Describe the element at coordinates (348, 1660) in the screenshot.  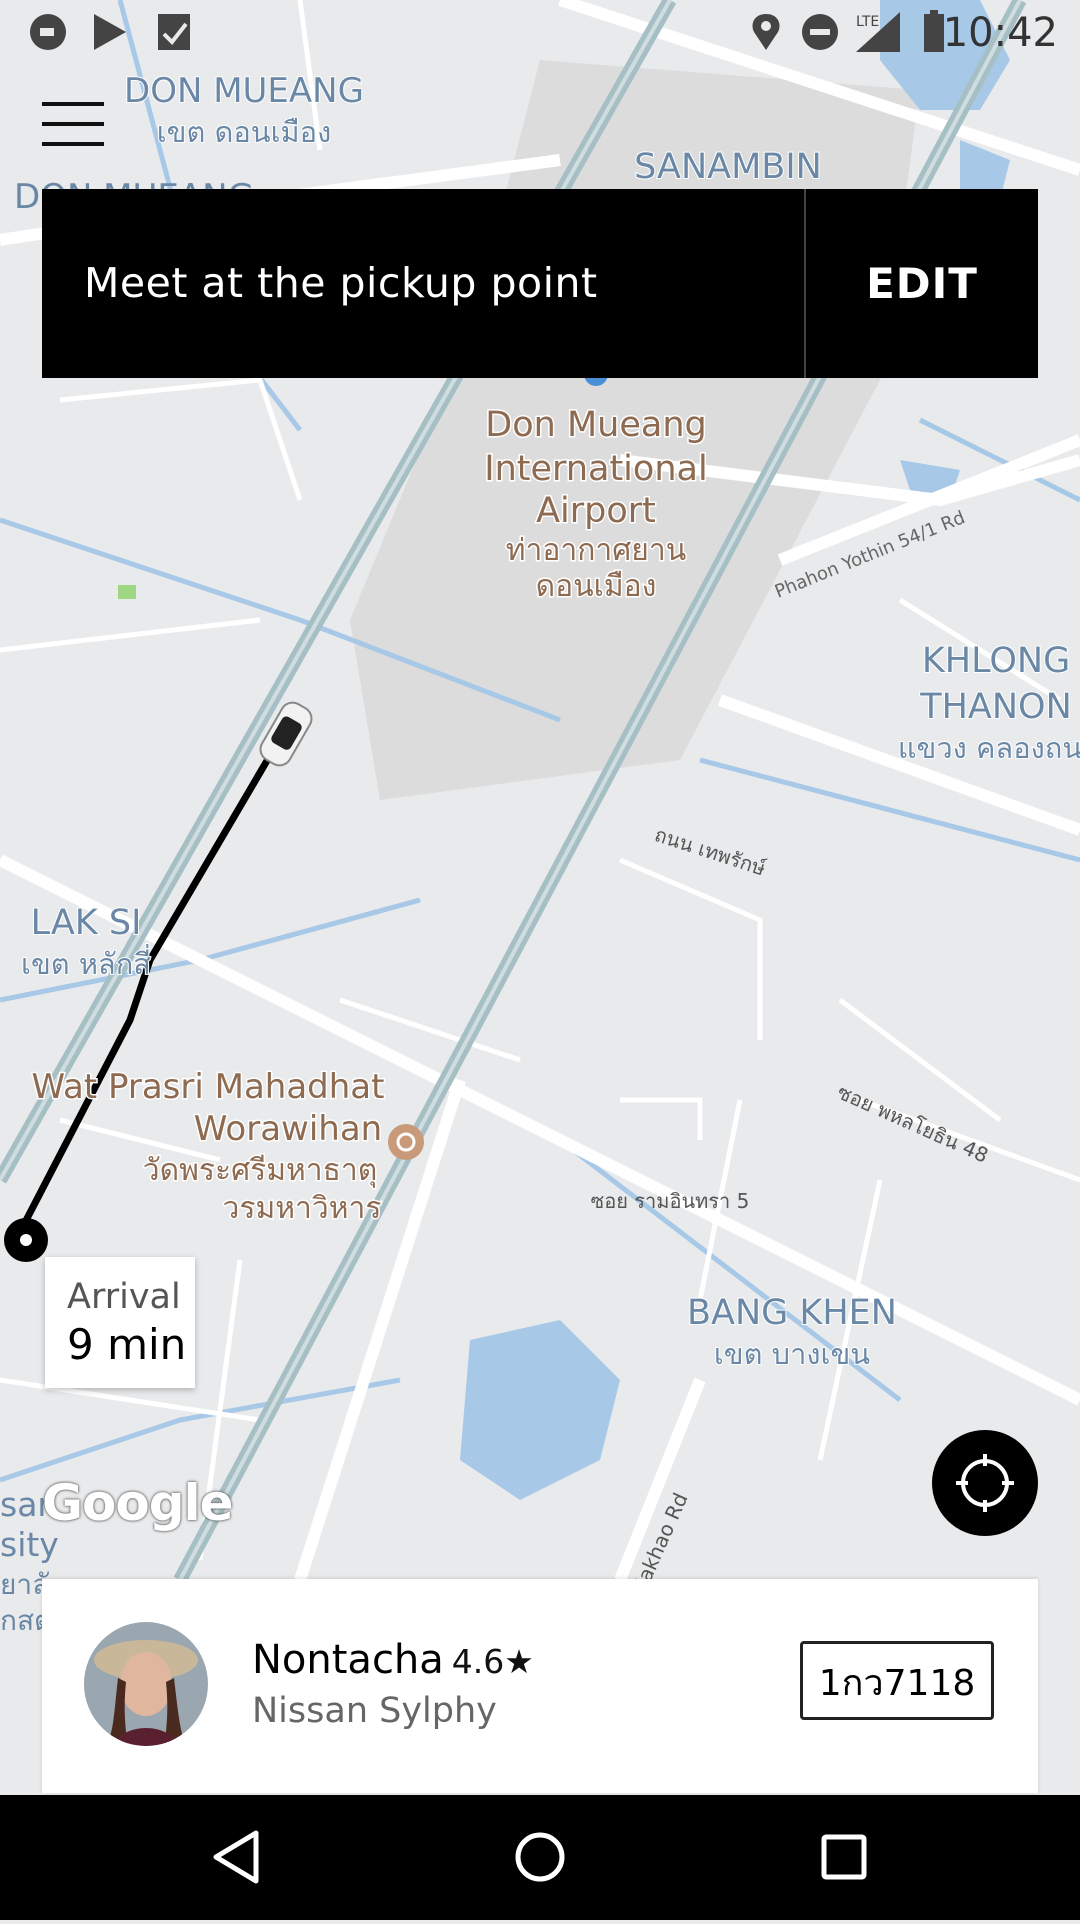
I see `driver-name: Nontacha` at that location.